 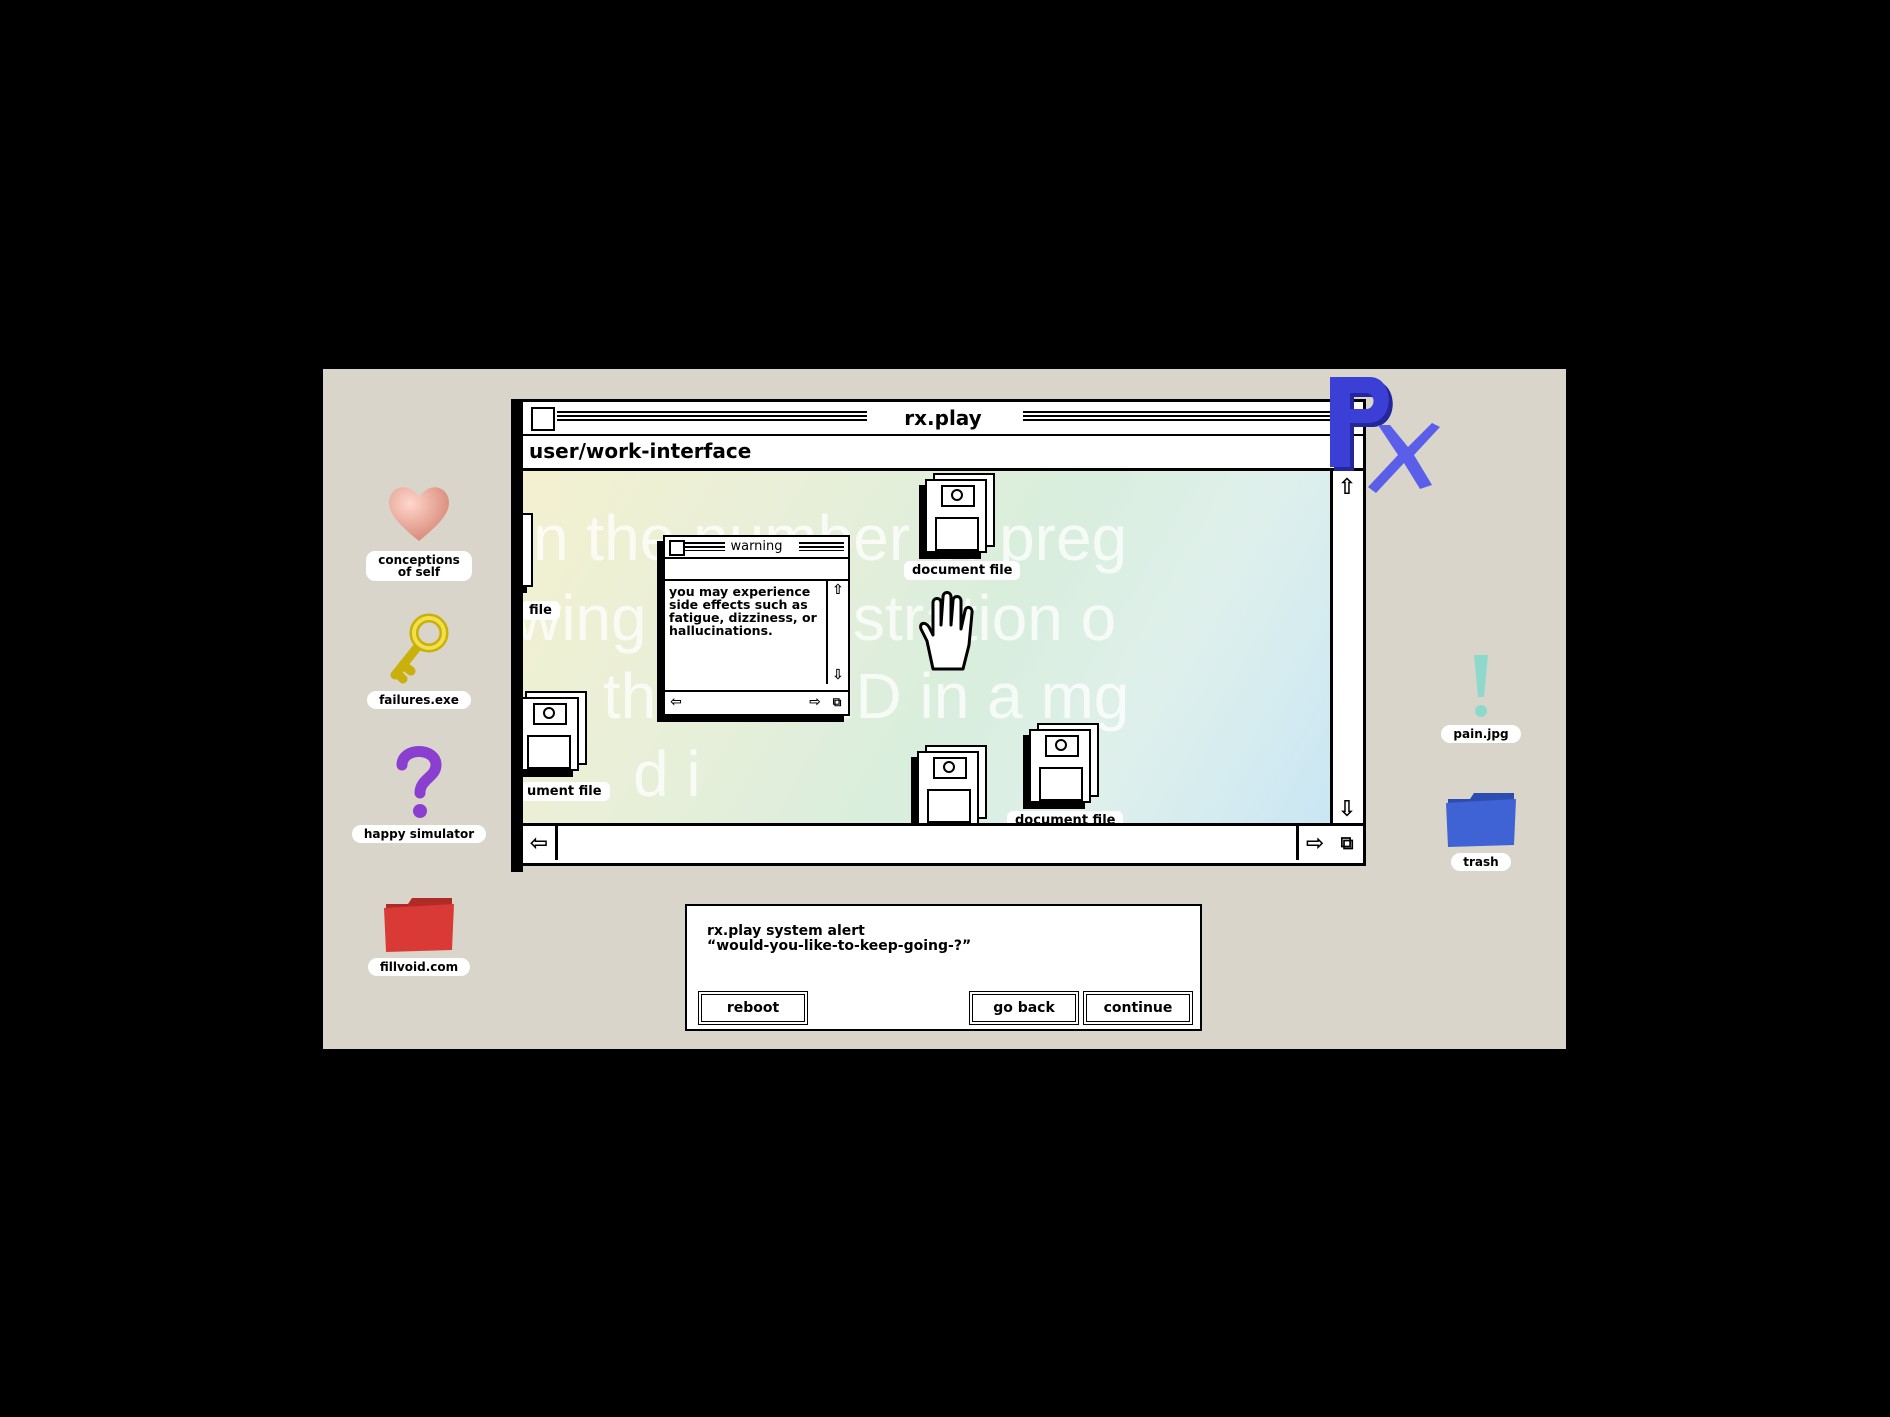 I want to click on icon-label: fillvoid.com, so click(x=419, y=967).